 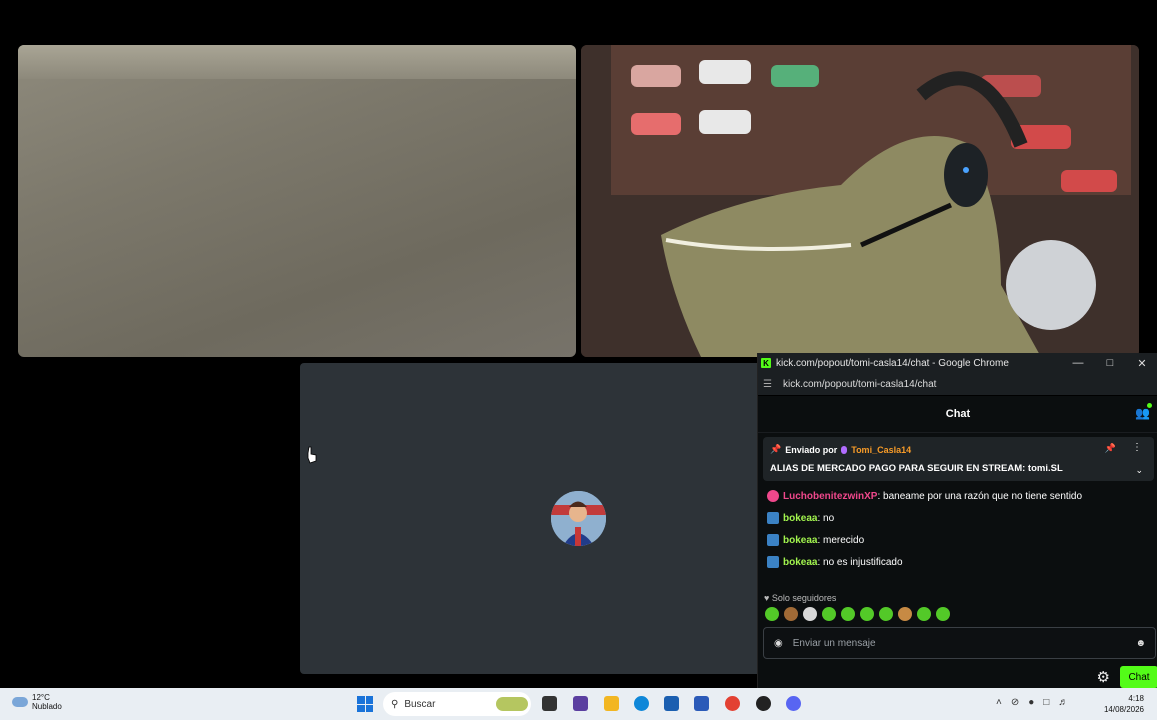 I want to click on pinned-author: Tomi_Casla14, so click(x=881, y=450).